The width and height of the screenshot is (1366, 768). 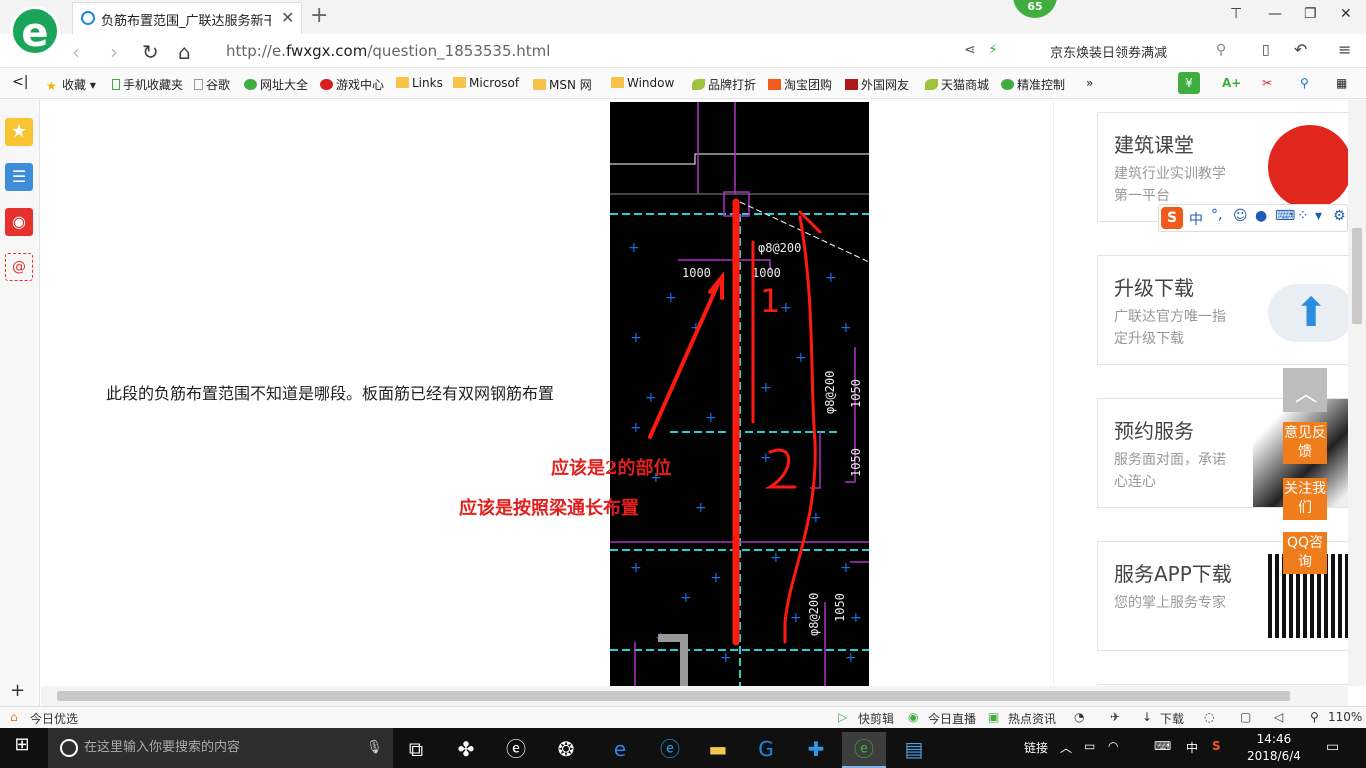 What do you see at coordinates (1285, 216) in the screenshot?
I see `keyboard-icon: ⌨` at bounding box center [1285, 216].